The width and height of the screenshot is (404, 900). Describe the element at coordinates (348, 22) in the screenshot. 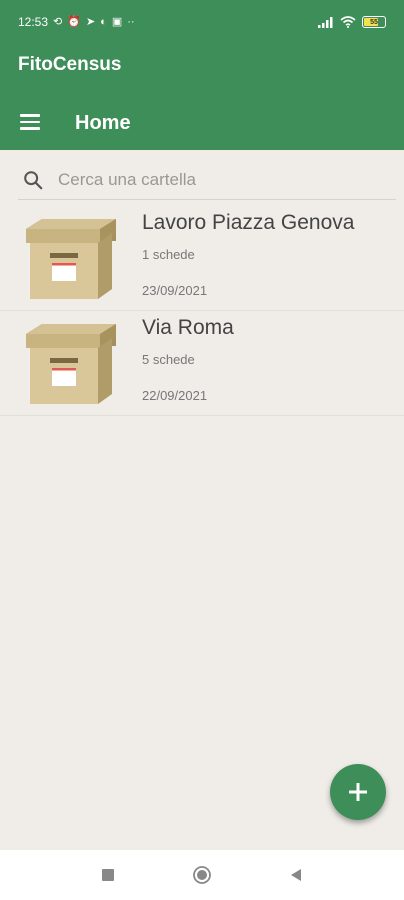

I see `wifi-icon` at that location.